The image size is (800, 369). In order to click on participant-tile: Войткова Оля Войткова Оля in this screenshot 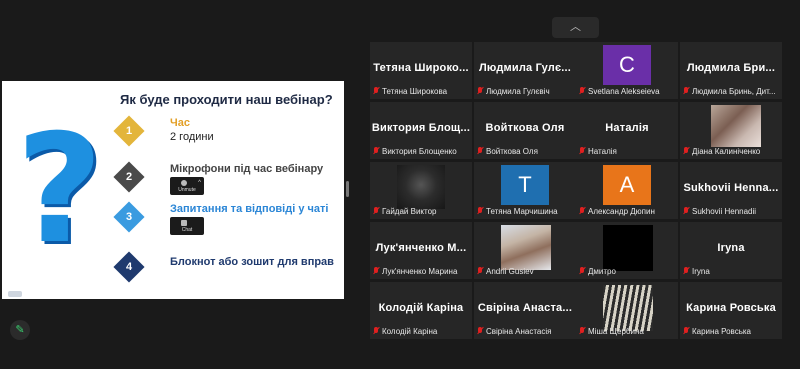, I will do `click(525, 130)`.